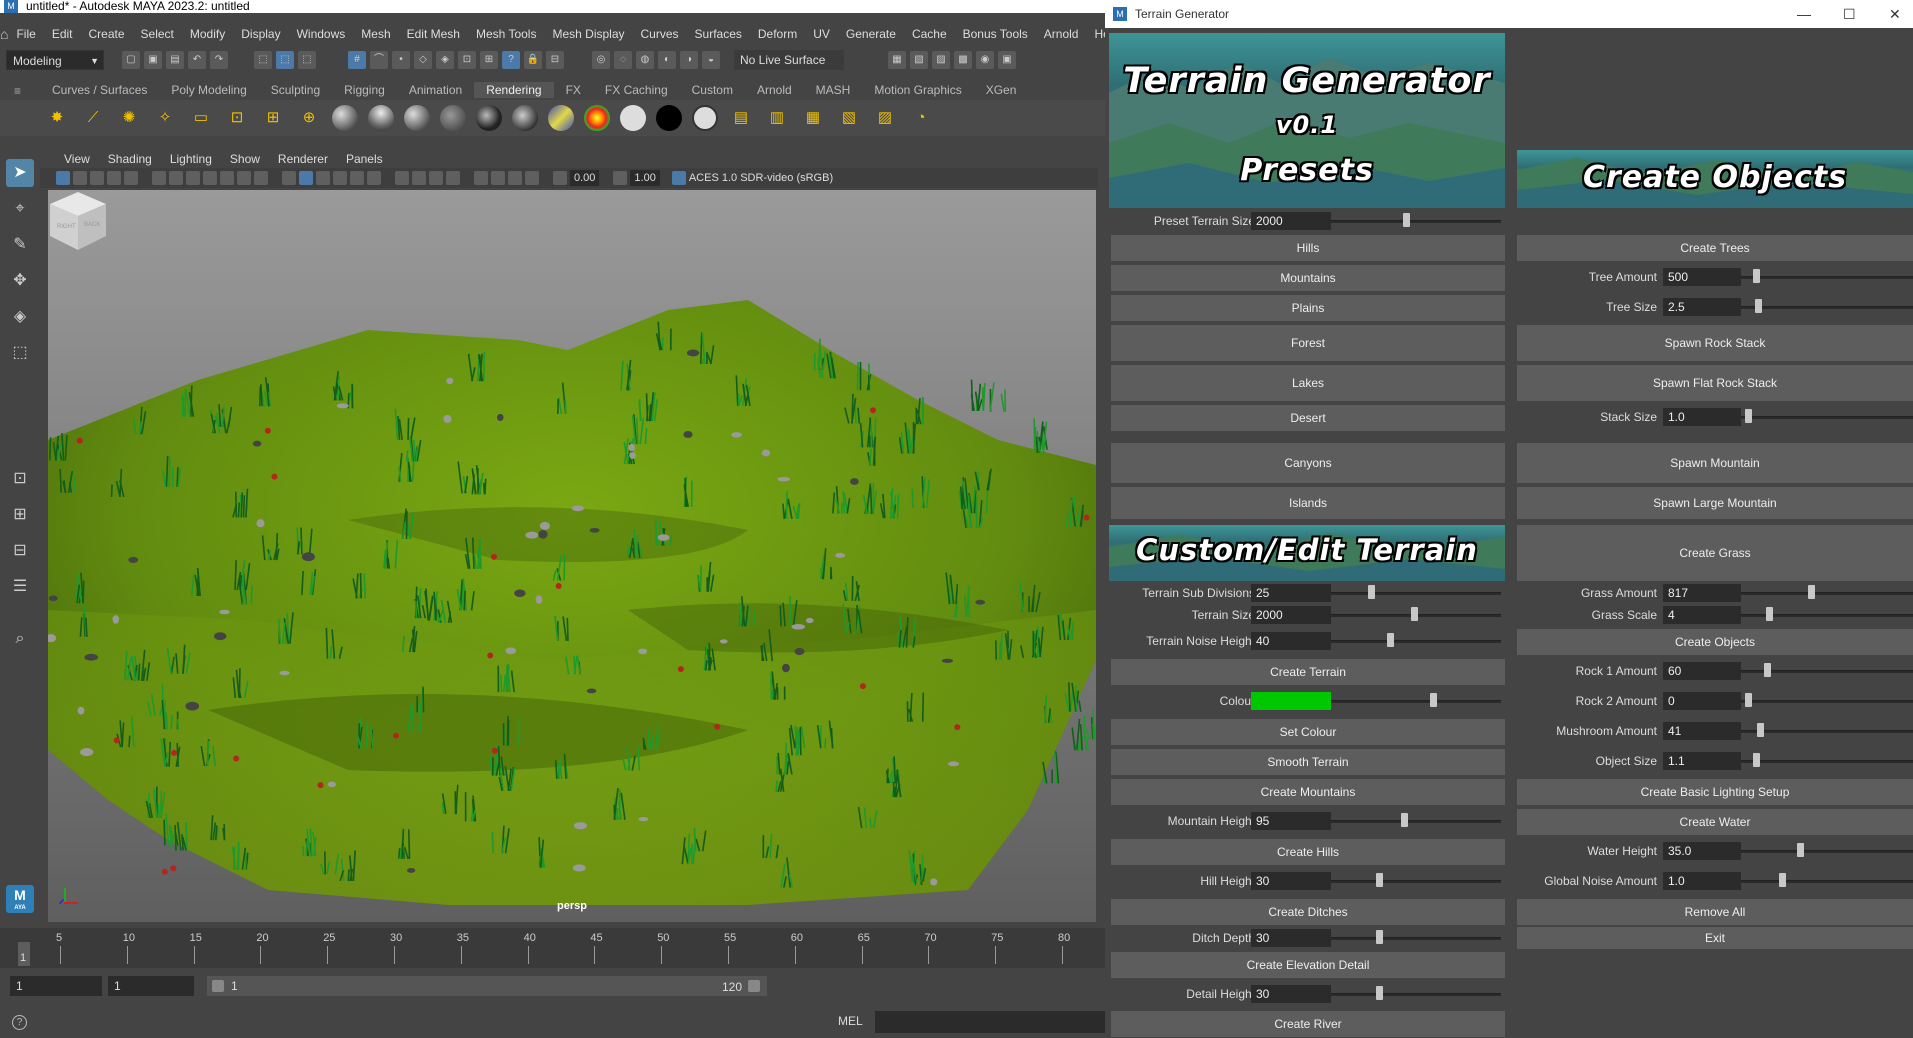 Image resolution: width=1913 pixels, height=1038 pixels. I want to click on create-water-button: Create Water, so click(1715, 822).